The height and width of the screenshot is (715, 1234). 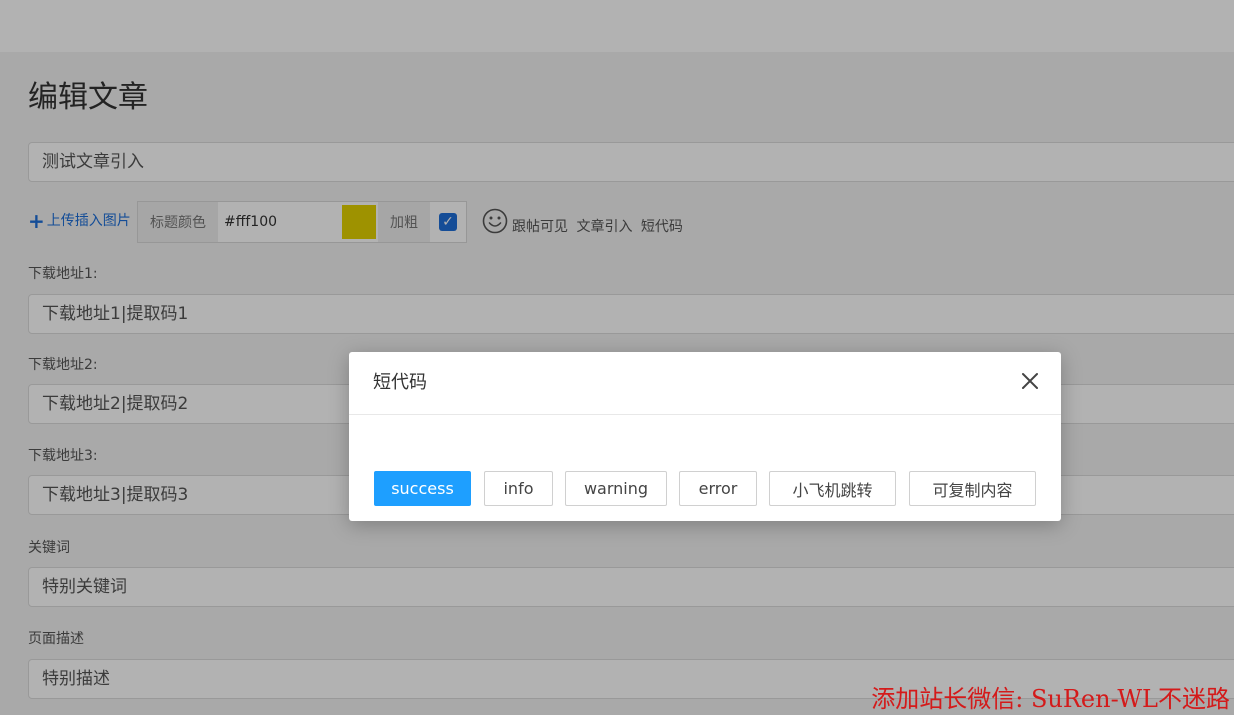 What do you see at coordinates (422, 488) in the screenshot?
I see `shortcode-success-button: success` at bounding box center [422, 488].